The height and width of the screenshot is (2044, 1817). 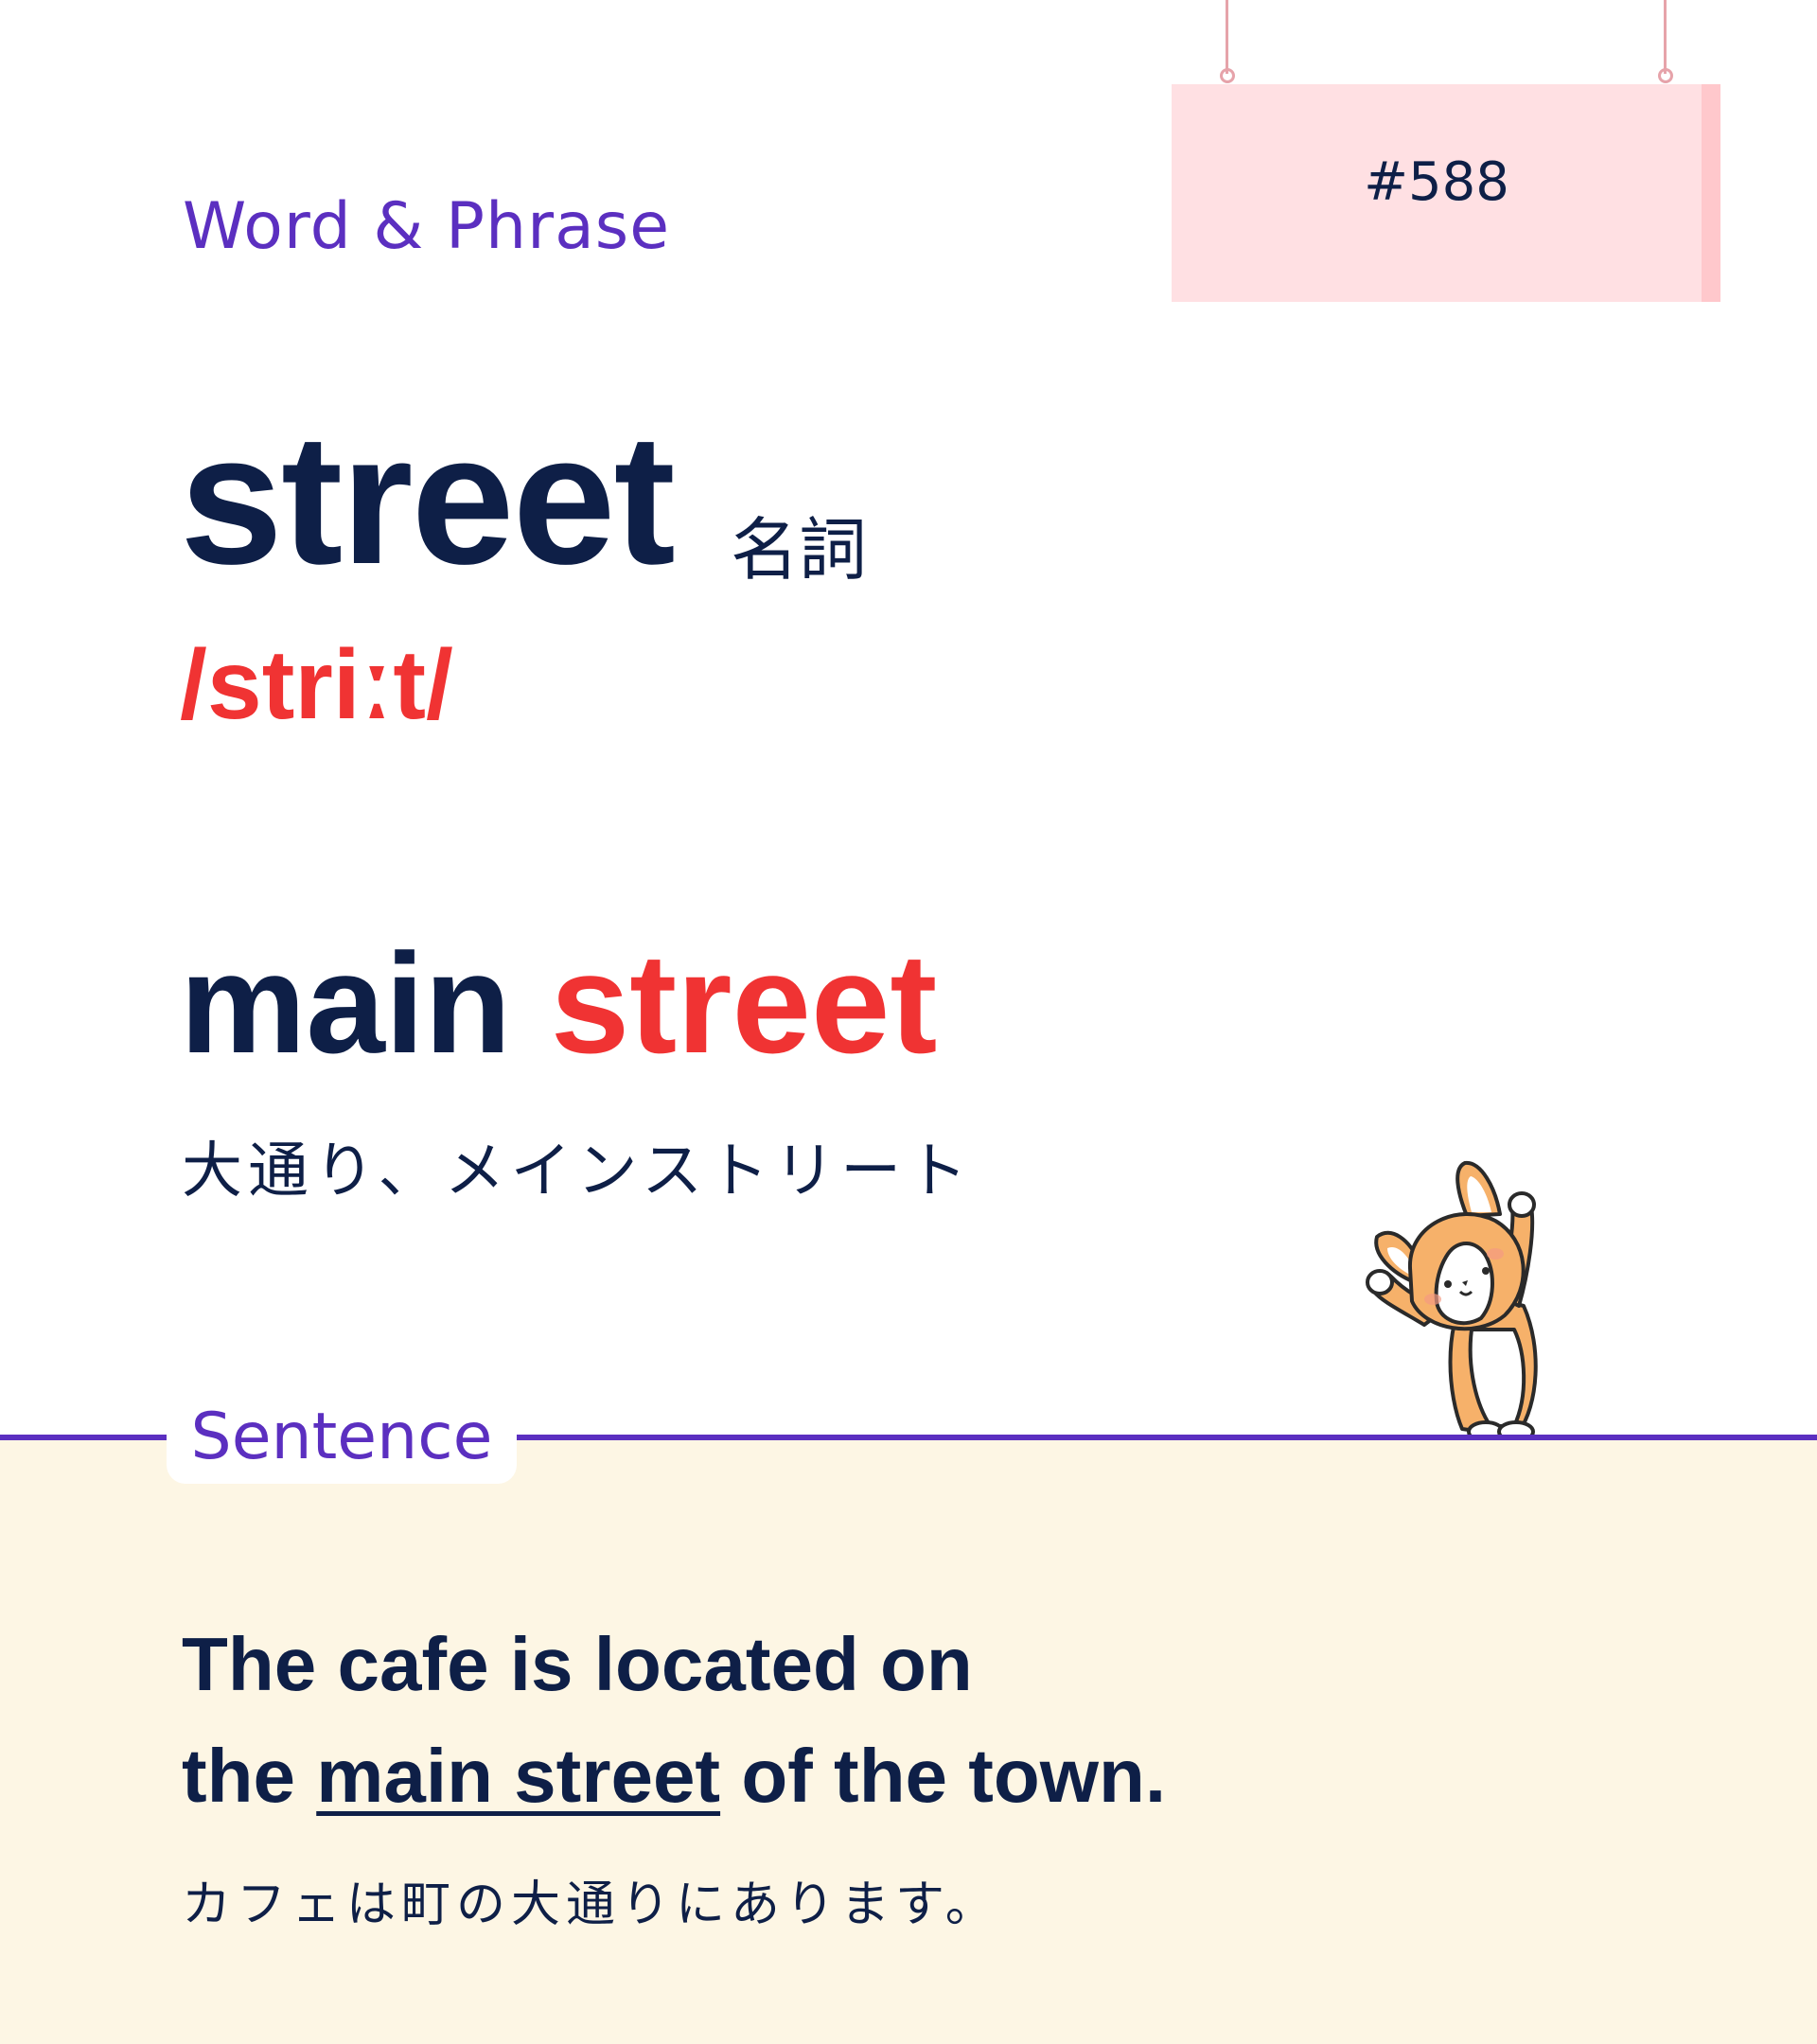 What do you see at coordinates (238, 1776) in the screenshot?
I see `sentence-before: the` at bounding box center [238, 1776].